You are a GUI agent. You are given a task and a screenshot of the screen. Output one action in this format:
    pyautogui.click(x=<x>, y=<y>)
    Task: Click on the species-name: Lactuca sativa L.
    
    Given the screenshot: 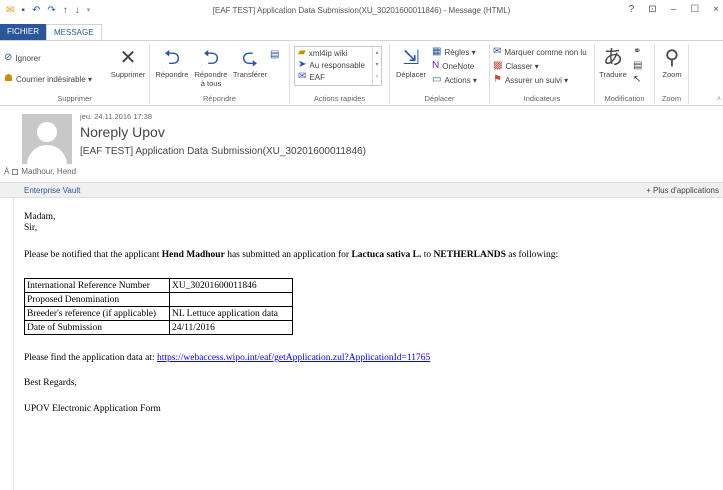 What is the action you would take?
    pyautogui.click(x=386, y=255)
    